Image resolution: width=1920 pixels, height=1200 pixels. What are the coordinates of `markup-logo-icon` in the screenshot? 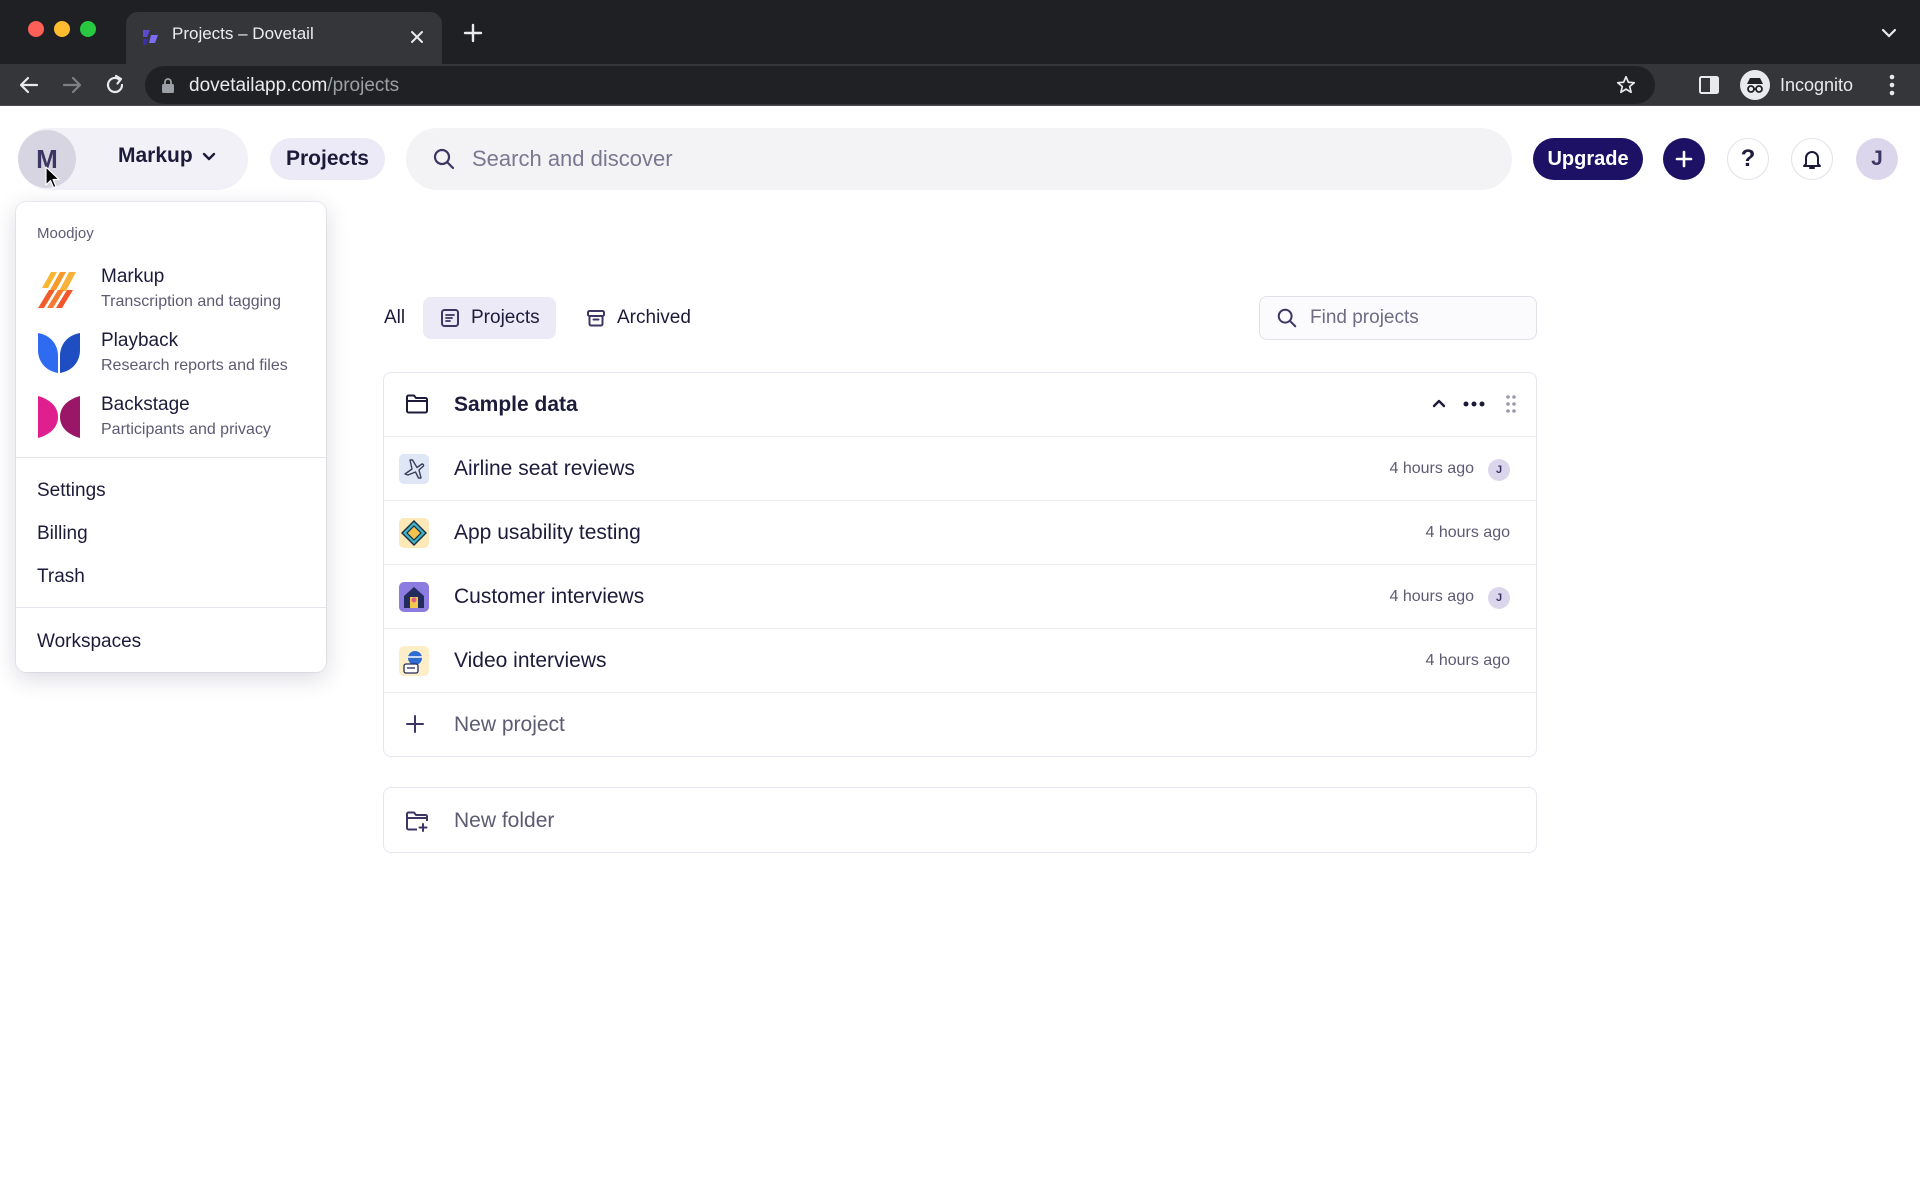 It's located at (57, 290).